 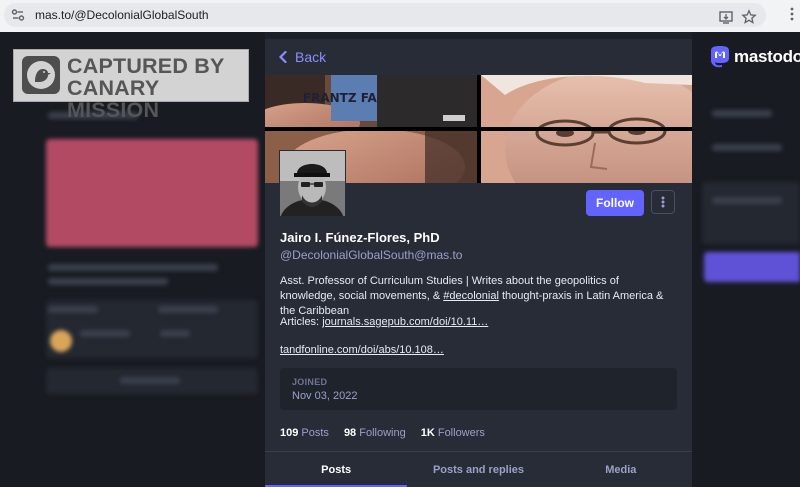 What do you see at coordinates (621, 469) in the screenshot?
I see `tab-media: Media` at bounding box center [621, 469].